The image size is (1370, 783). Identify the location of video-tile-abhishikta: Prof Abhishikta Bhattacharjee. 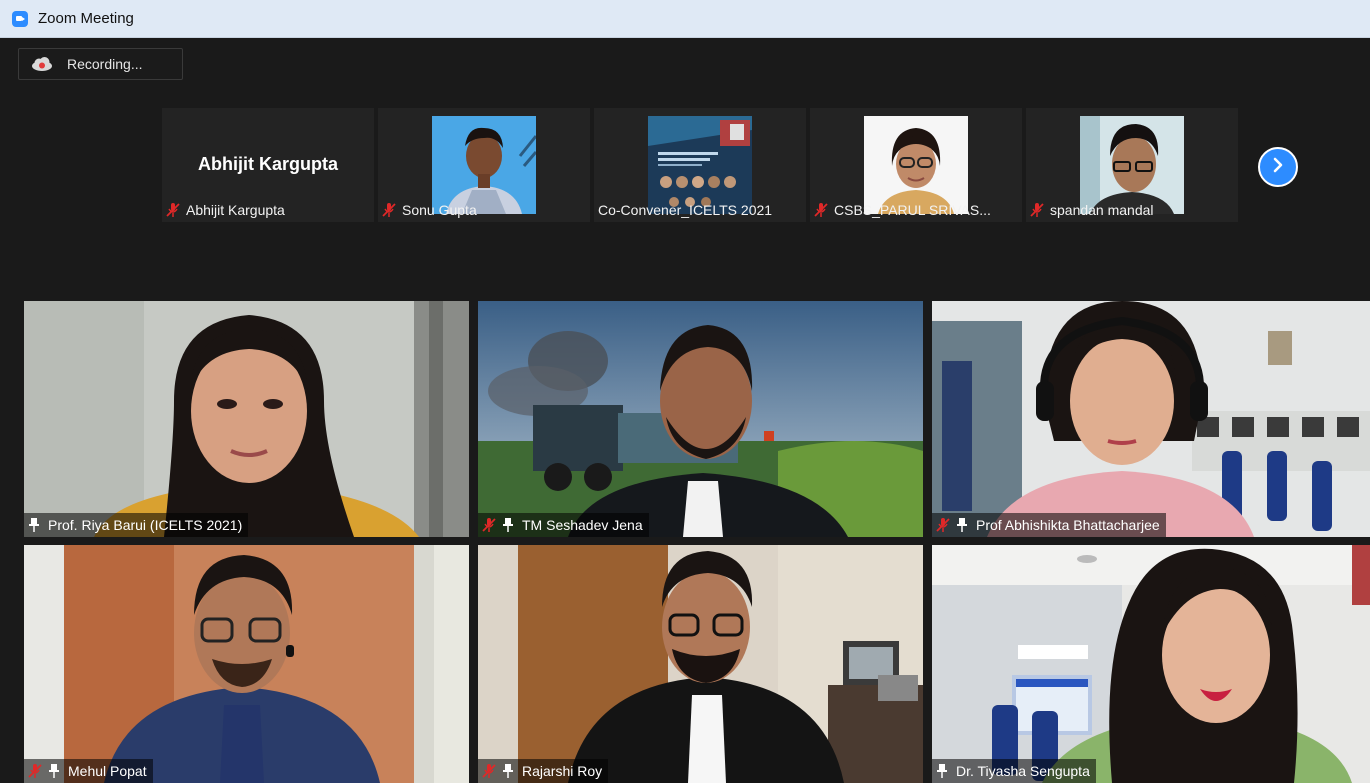
(1151, 419).